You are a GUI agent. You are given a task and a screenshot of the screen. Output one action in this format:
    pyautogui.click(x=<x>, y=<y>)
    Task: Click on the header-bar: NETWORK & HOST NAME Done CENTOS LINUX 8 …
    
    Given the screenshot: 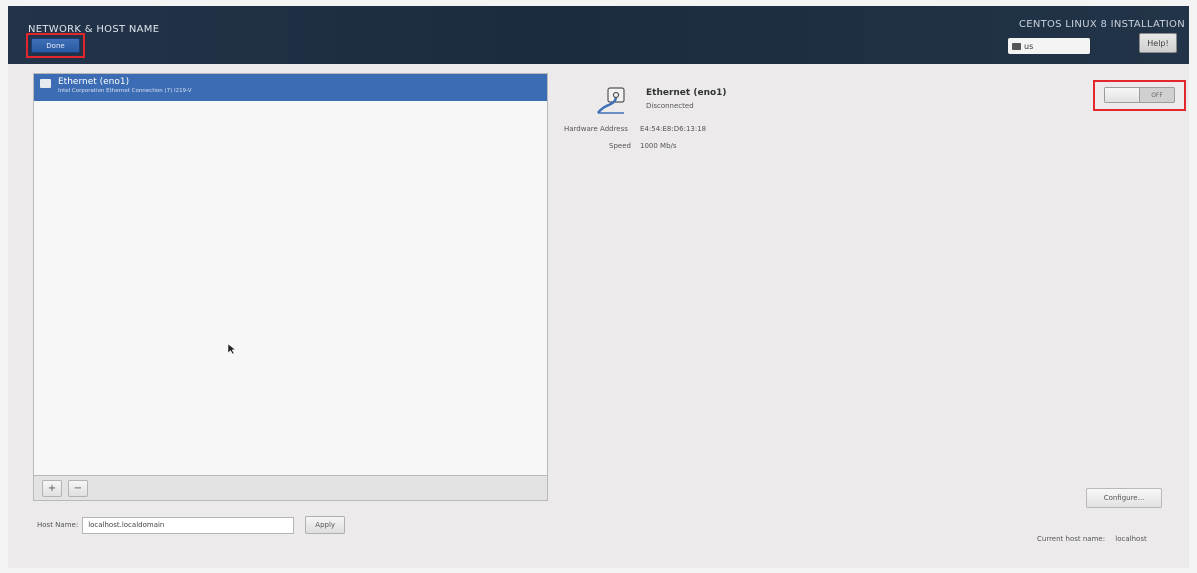 What is the action you would take?
    pyautogui.click(x=598, y=35)
    